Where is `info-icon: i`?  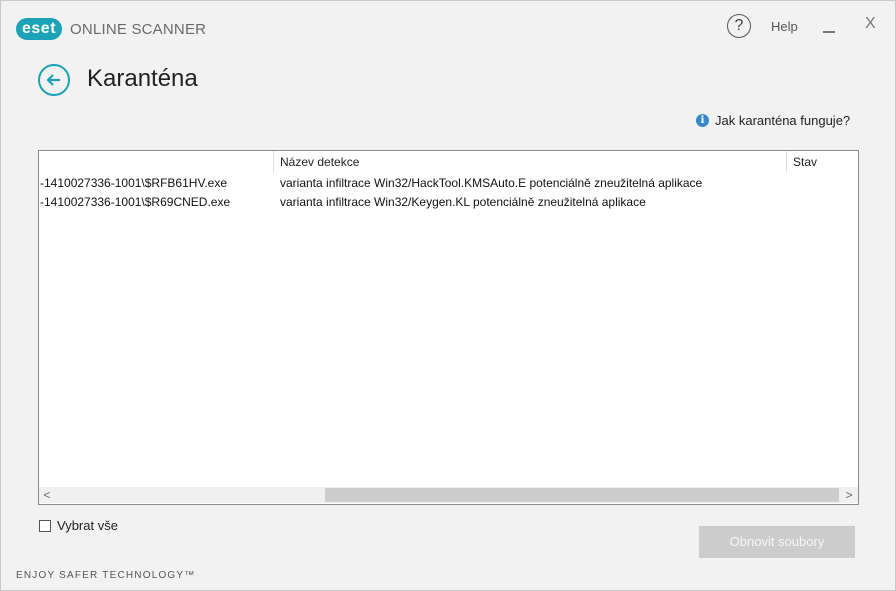 info-icon: i is located at coordinates (702, 120).